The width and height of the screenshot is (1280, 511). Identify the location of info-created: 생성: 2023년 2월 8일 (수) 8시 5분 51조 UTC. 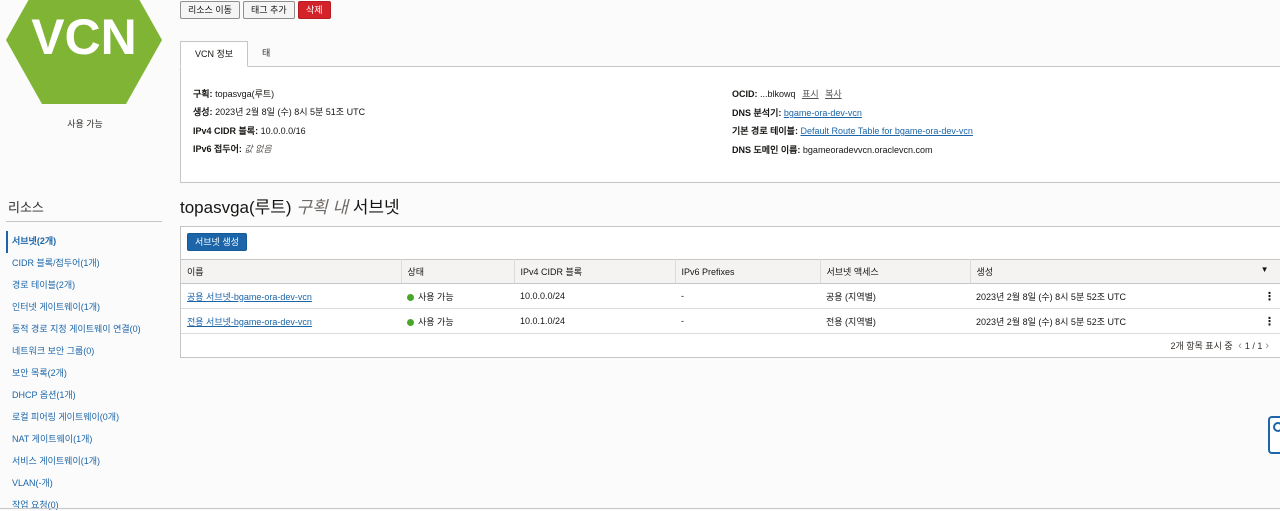
(279, 112).